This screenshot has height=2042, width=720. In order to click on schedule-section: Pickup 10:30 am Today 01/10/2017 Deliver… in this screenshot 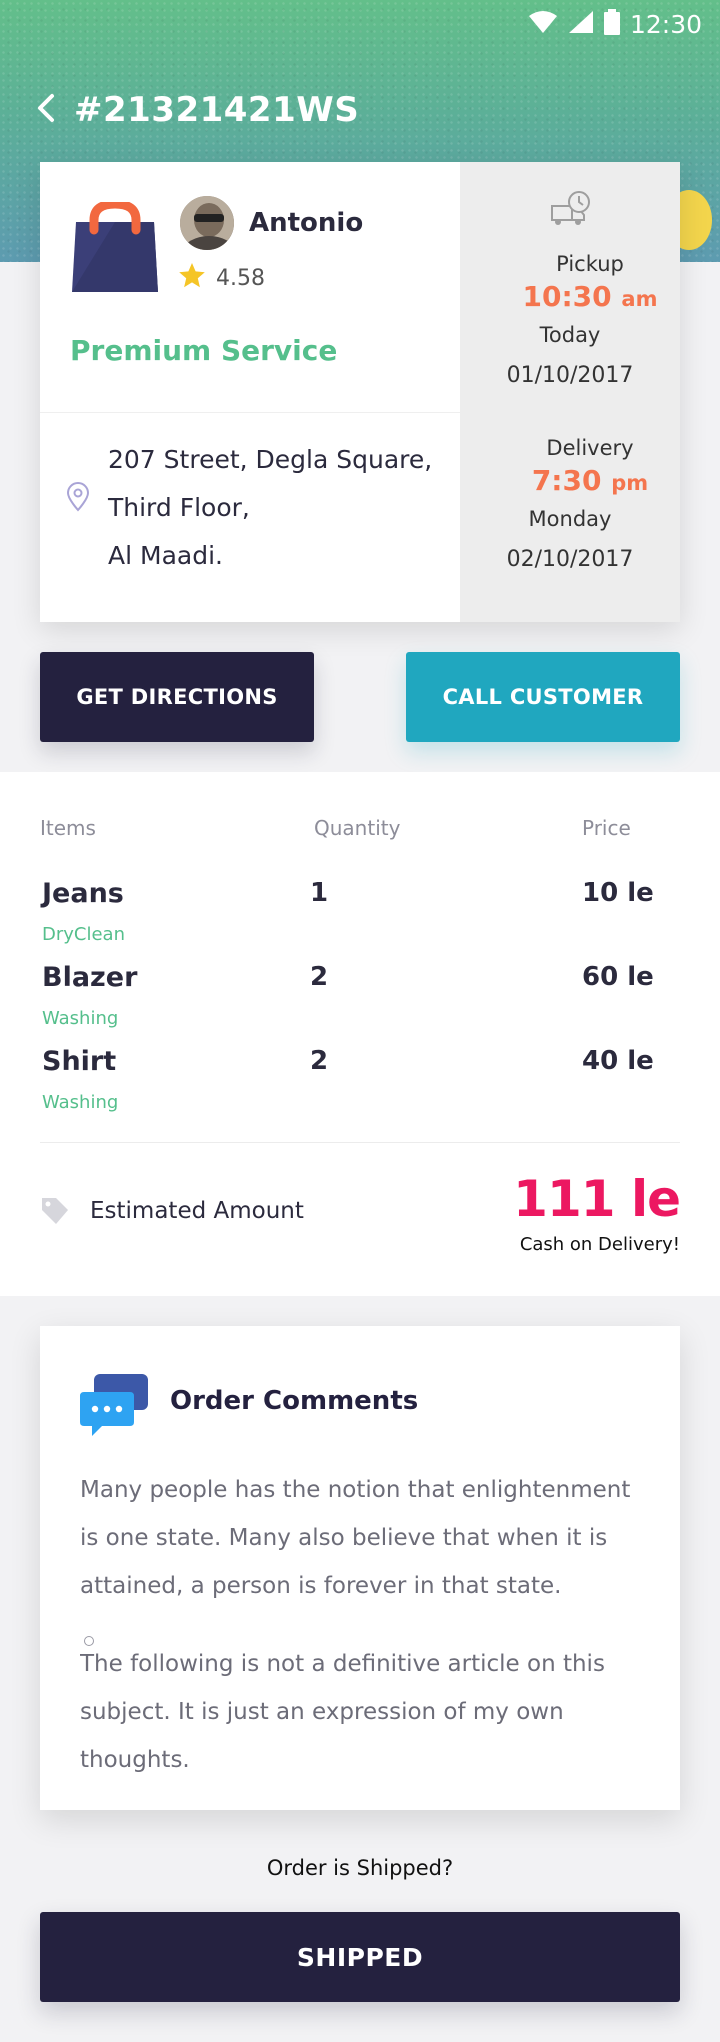, I will do `click(570, 392)`.